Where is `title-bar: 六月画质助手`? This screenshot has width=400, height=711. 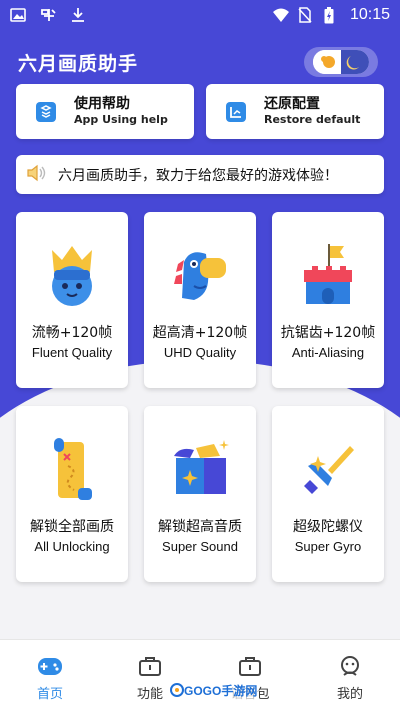
title-bar: 六月画质助手 is located at coordinates (200, 62).